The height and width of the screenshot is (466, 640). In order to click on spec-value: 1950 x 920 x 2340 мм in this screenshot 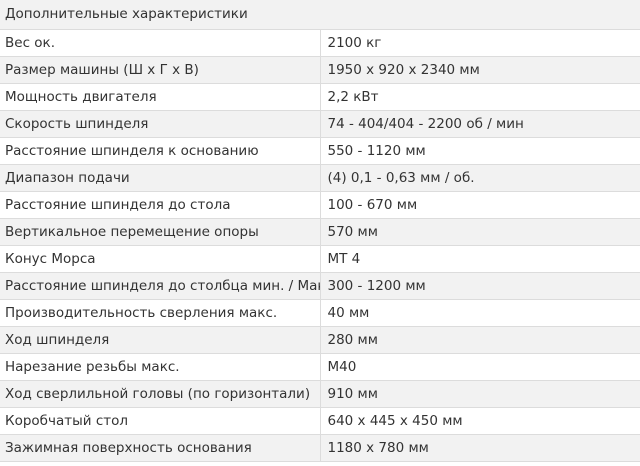, I will do `click(480, 70)`.